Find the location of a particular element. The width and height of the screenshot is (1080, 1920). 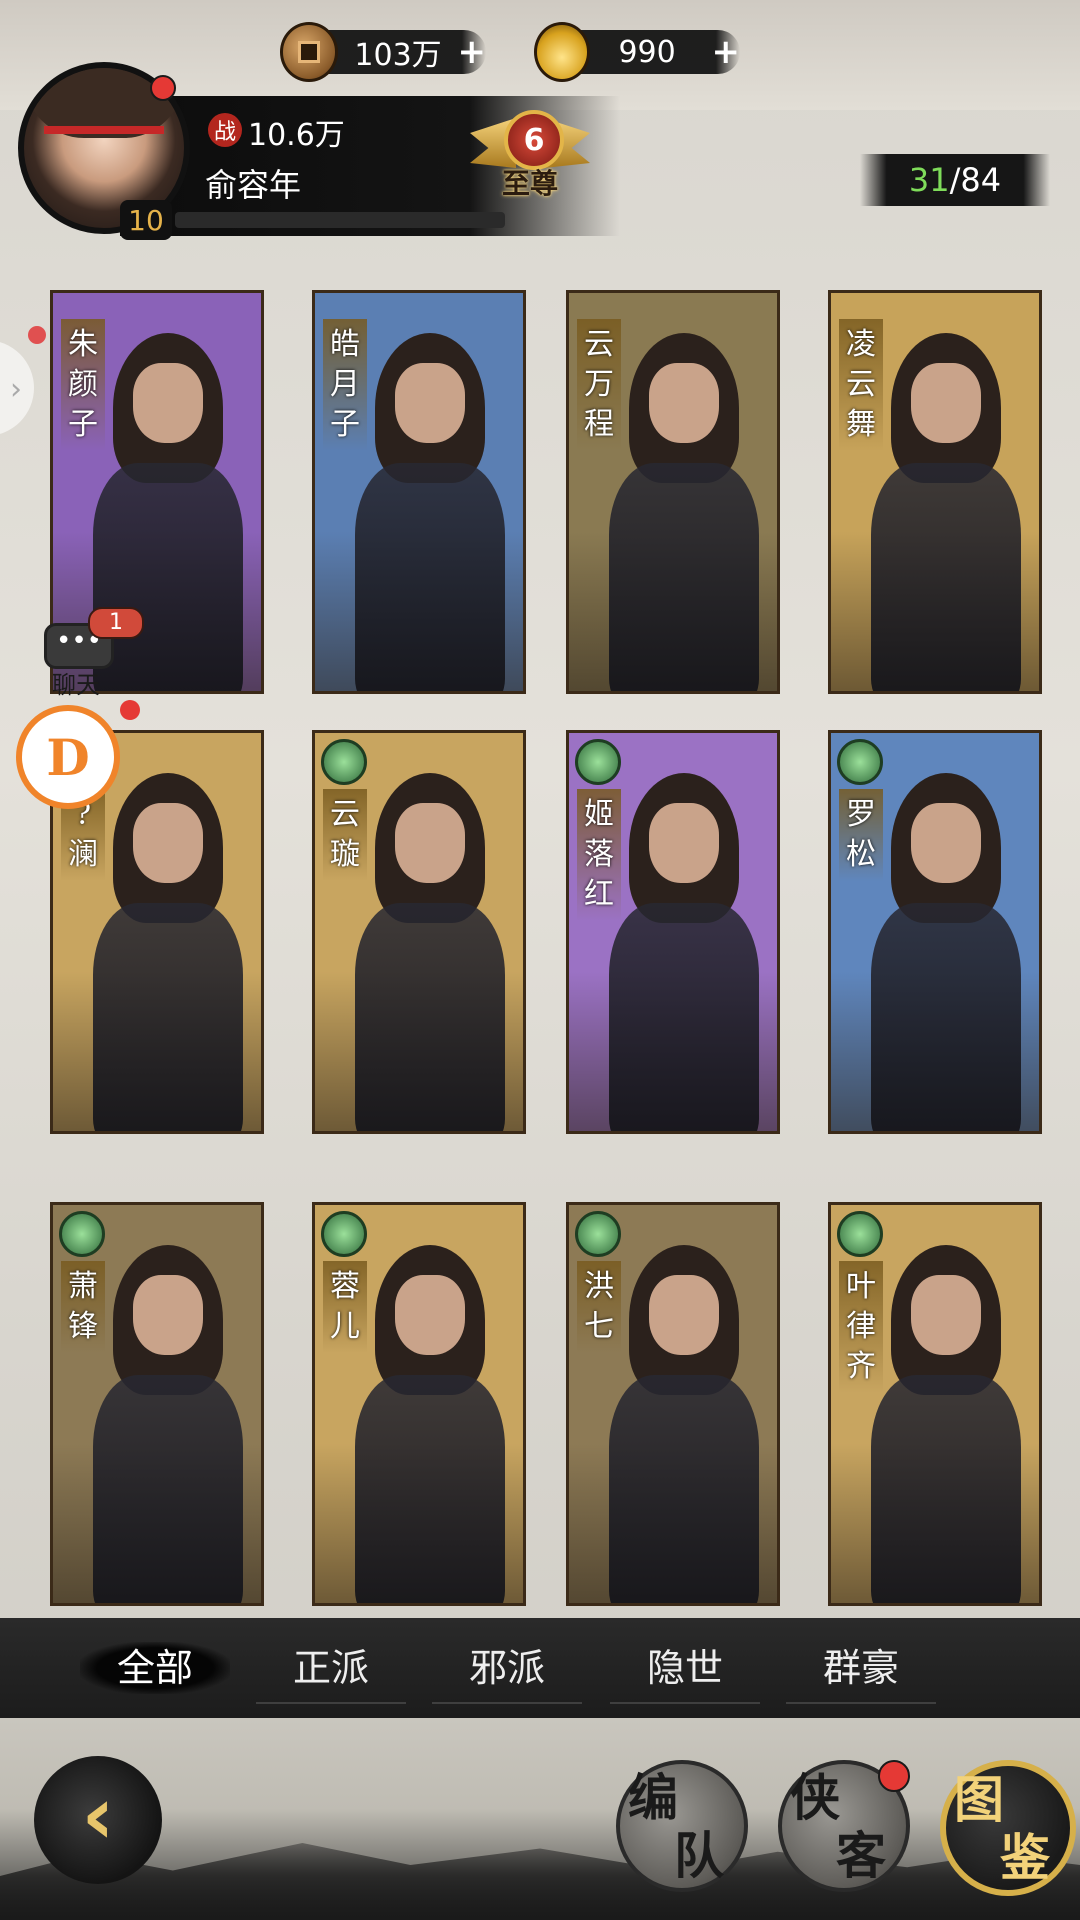

gold-currency: 990 + is located at coordinates (637, 52).